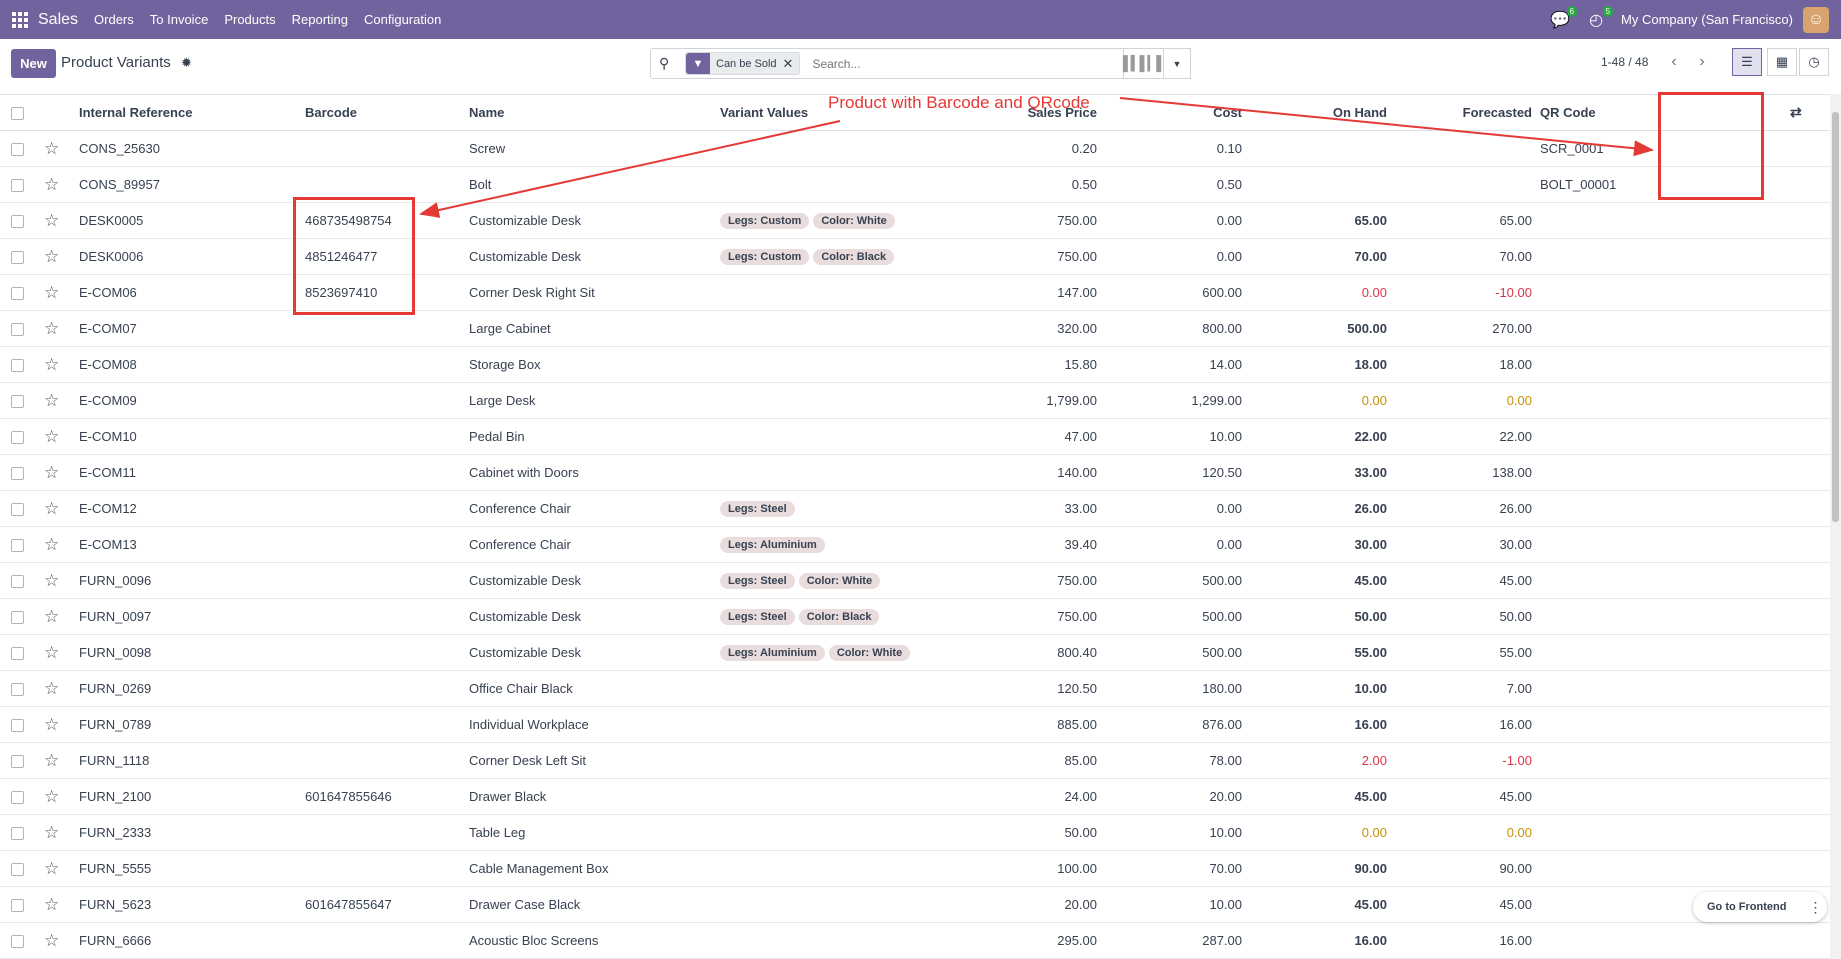 This screenshot has height=959, width=1841. Describe the element at coordinates (1314, 112) in the screenshot. I see `col-on-hand: On Hand` at that location.